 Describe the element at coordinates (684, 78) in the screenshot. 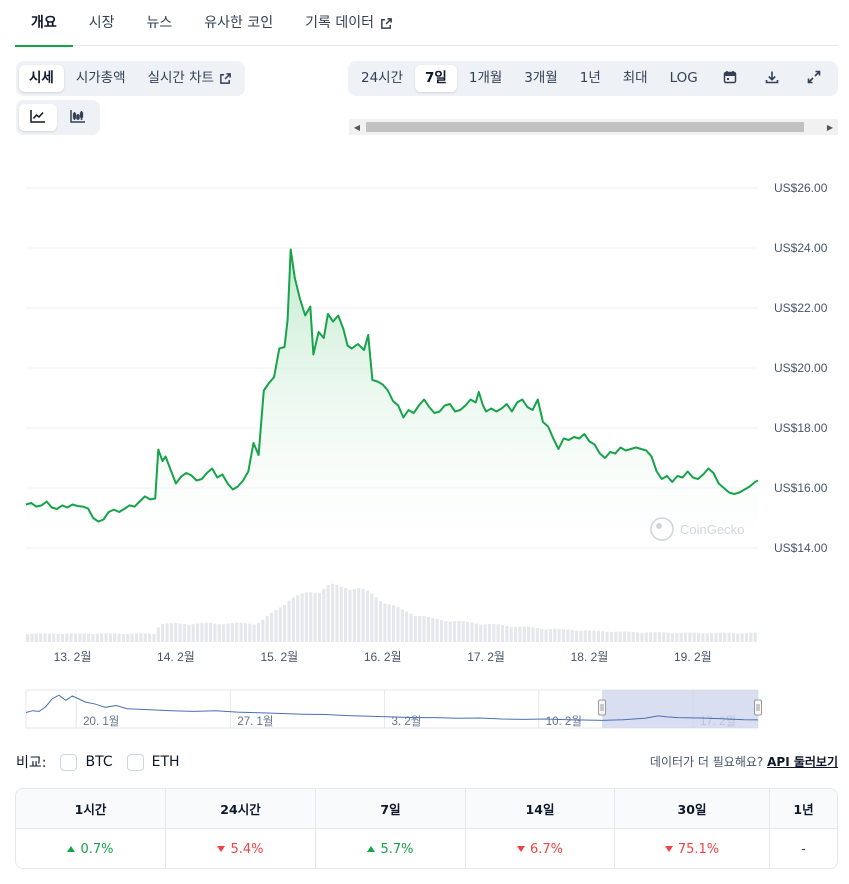

I see `log-scale-toggle: LOG` at that location.